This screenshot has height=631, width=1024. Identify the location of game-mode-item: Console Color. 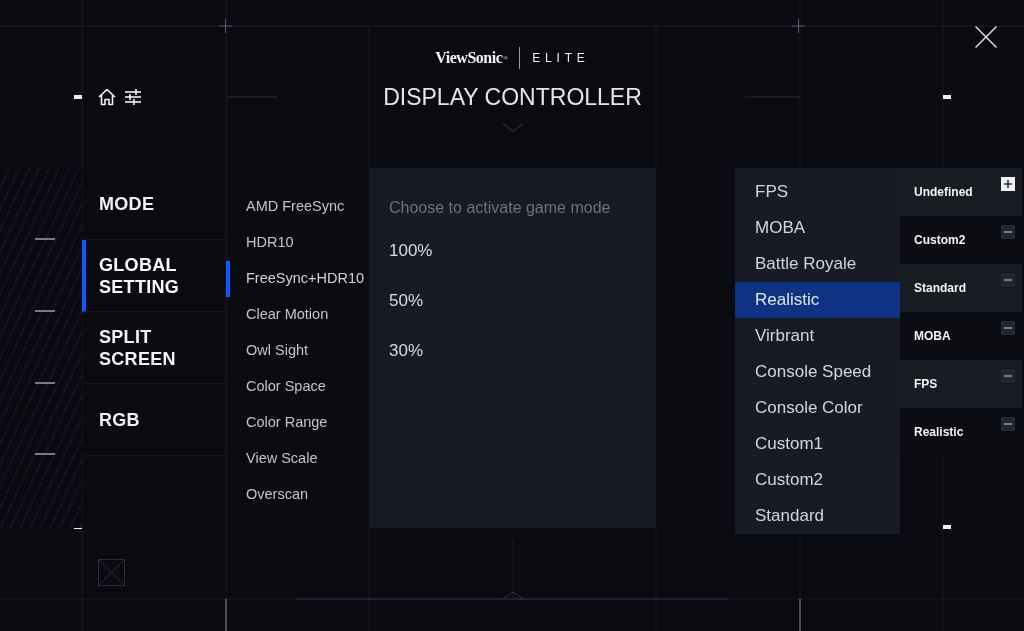
(817, 408).